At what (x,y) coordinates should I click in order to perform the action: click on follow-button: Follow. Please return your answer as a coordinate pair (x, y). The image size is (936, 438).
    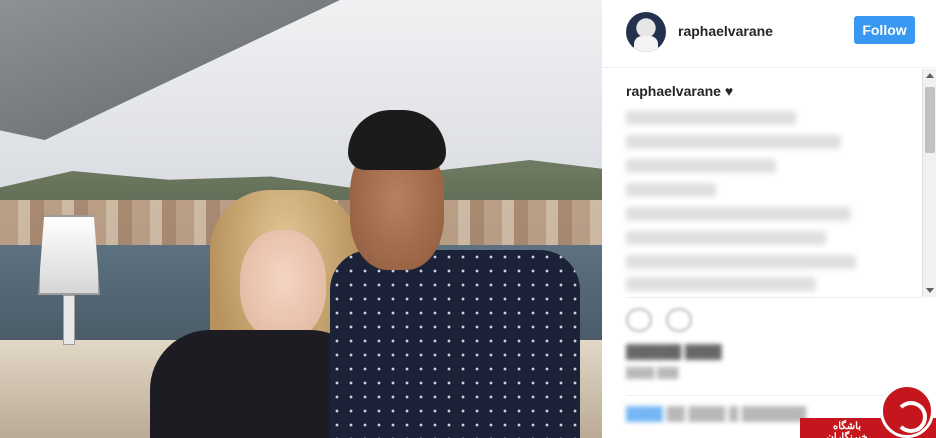
    Looking at the image, I should click on (884, 30).